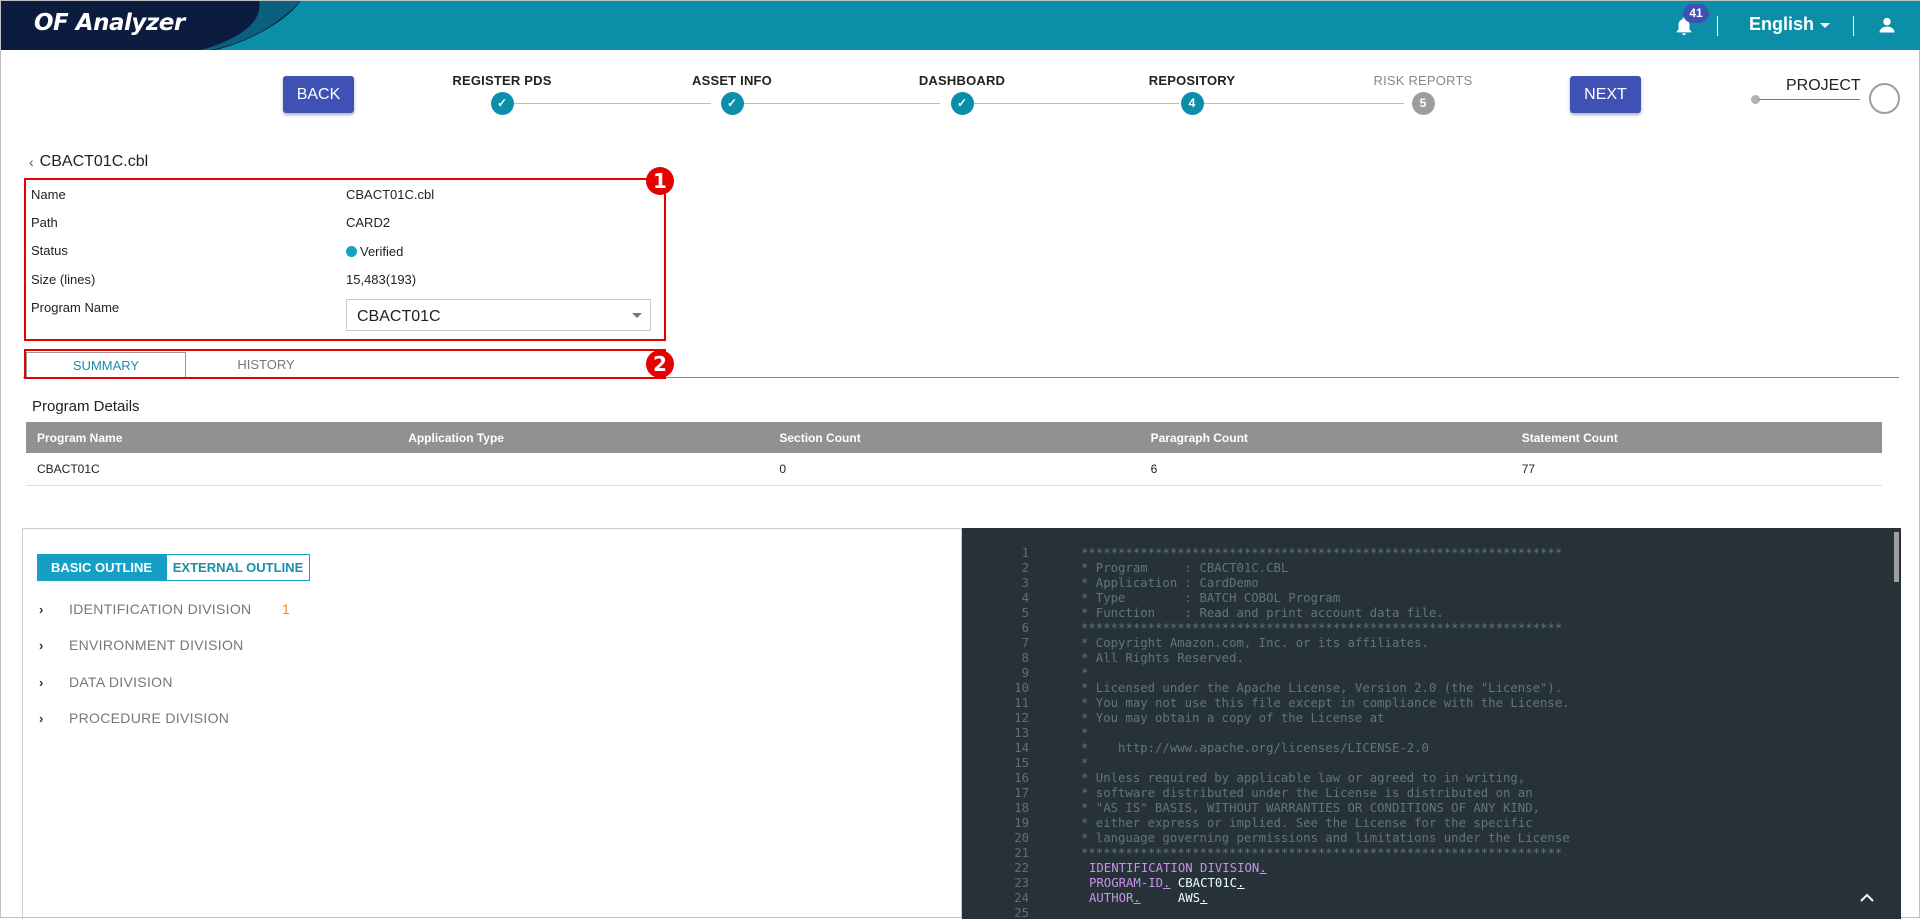 Image resolution: width=1920 pixels, height=919 pixels. Describe the element at coordinates (149, 718) in the screenshot. I see `outline-item-label: PROCEDURE DIVISION` at that location.